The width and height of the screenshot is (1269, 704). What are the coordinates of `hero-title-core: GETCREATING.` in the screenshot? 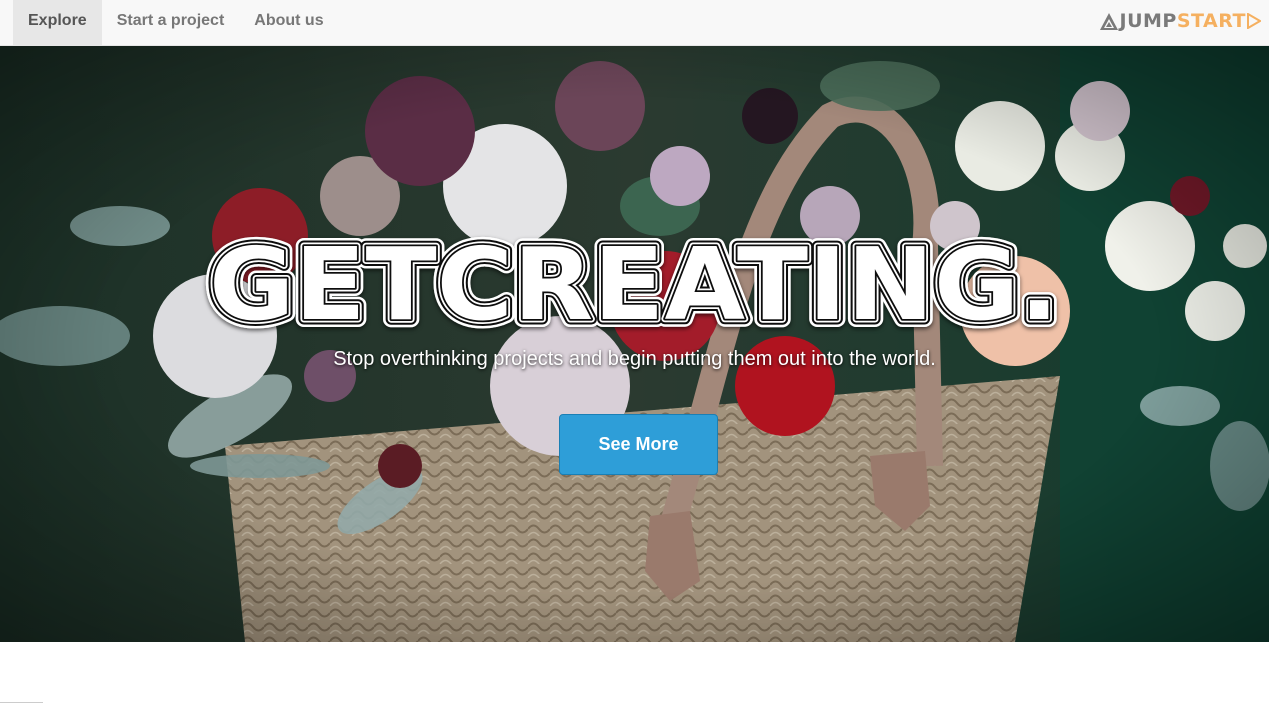 It's located at (634, 284).